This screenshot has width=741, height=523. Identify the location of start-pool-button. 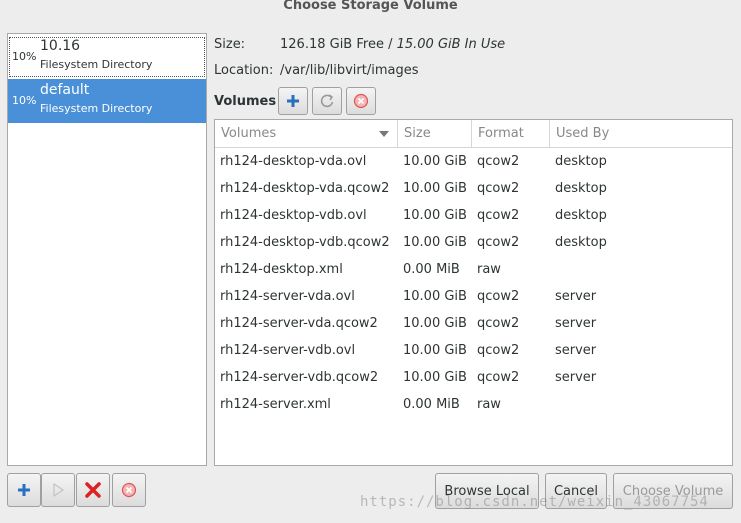
(58, 490).